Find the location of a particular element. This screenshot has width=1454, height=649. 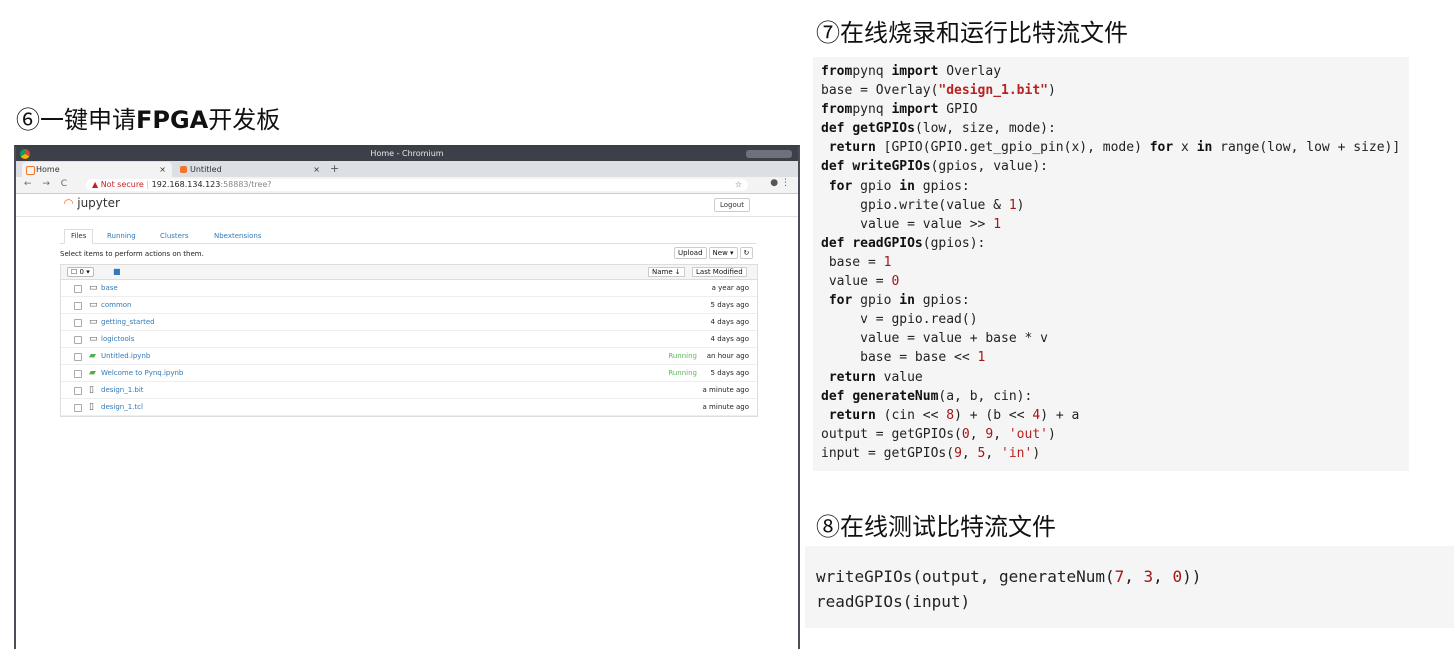

code-token: 'out' is located at coordinates (1028, 434).